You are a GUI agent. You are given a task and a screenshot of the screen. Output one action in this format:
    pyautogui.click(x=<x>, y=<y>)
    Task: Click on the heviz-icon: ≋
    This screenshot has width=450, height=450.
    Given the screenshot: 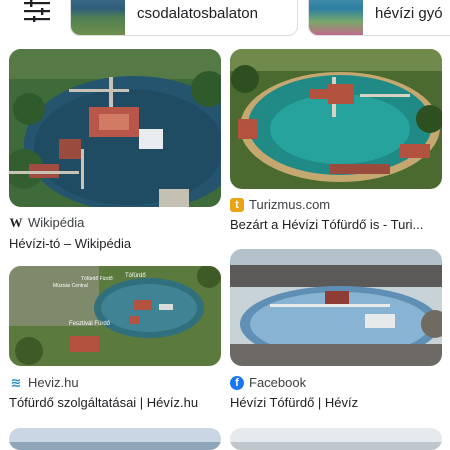 What is the action you would take?
    pyautogui.click(x=16, y=382)
    